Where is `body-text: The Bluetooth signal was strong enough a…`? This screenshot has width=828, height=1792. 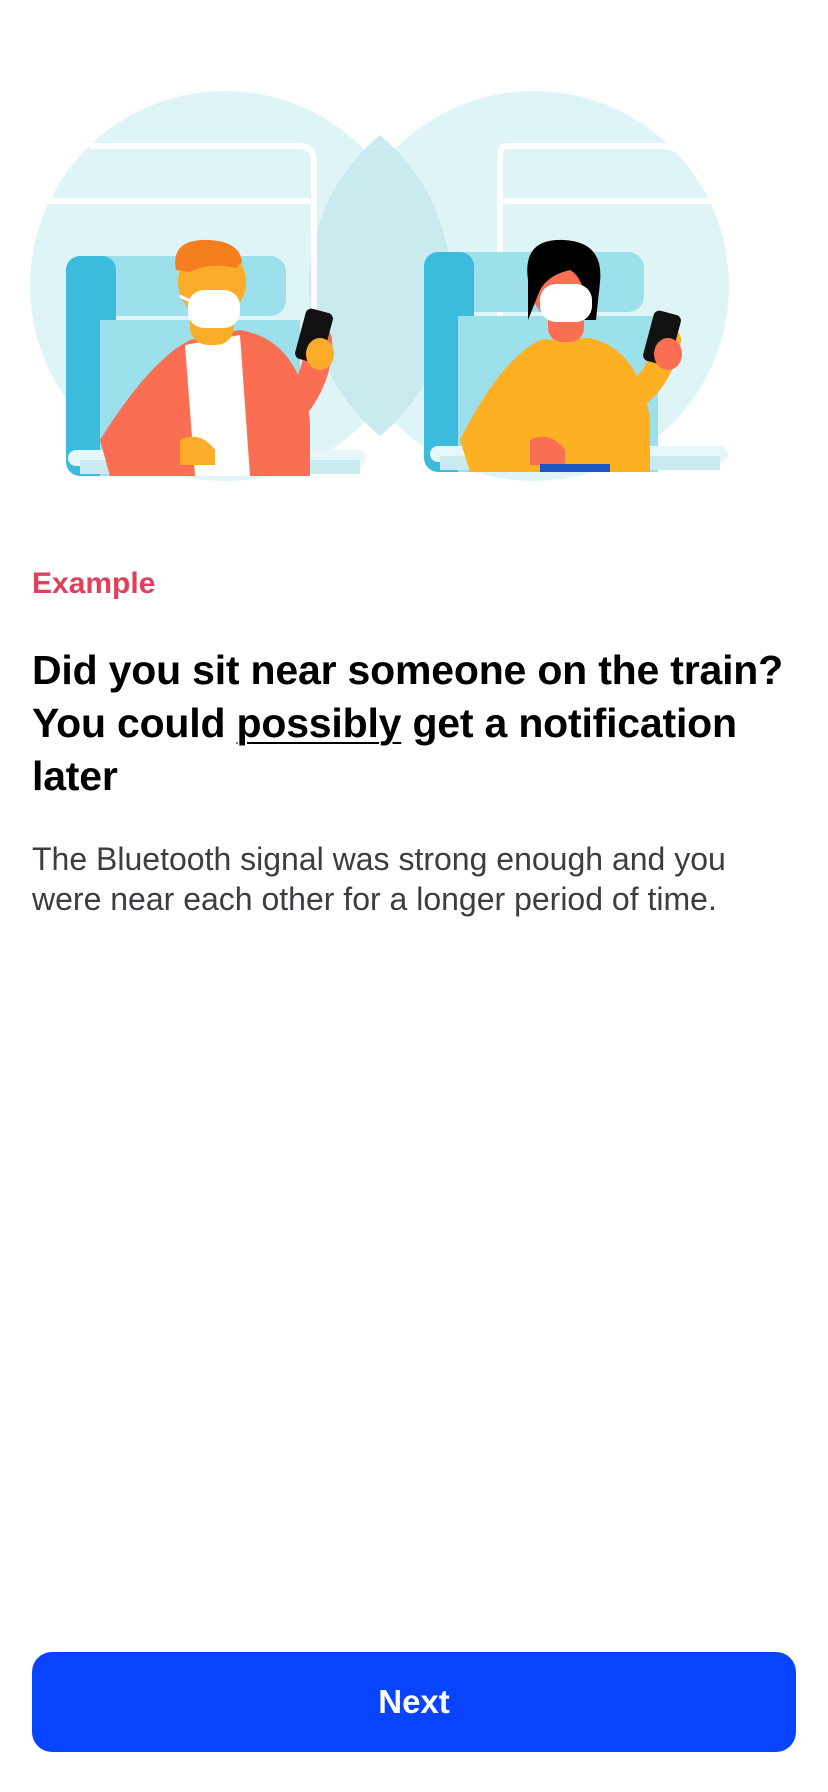 body-text: The Bluetooth signal was strong enough a… is located at coordinates (379, 879).